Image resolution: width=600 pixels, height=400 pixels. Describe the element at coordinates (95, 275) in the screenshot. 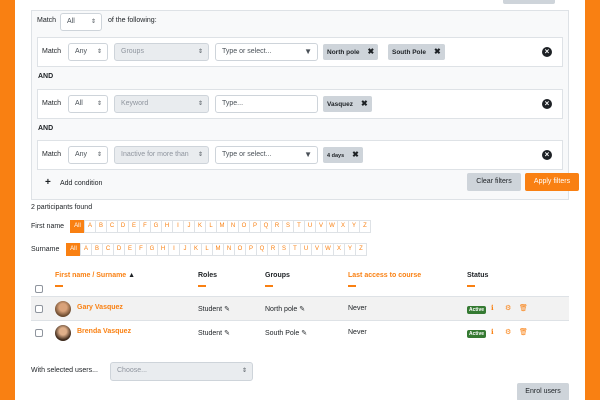

I see `header-name: First name / Surname ▲` at that location.